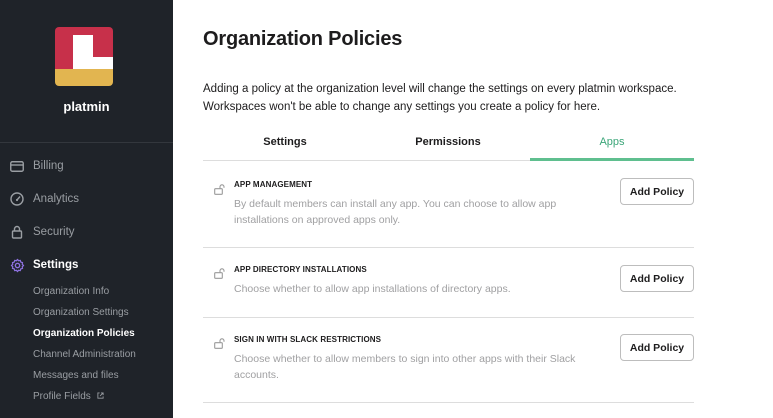 This screenshot has height=418, width=773. I want to click on tab-settings: Settings, so click(285, 145).